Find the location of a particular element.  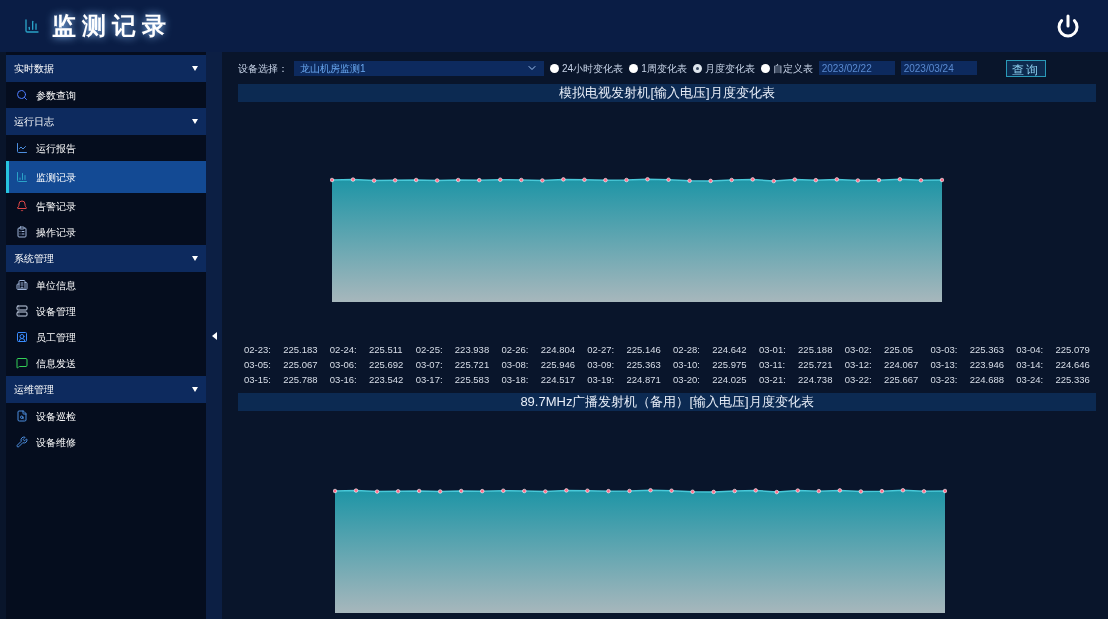

sidebar-item: 操作记录 is located at coordinates (106, 232).